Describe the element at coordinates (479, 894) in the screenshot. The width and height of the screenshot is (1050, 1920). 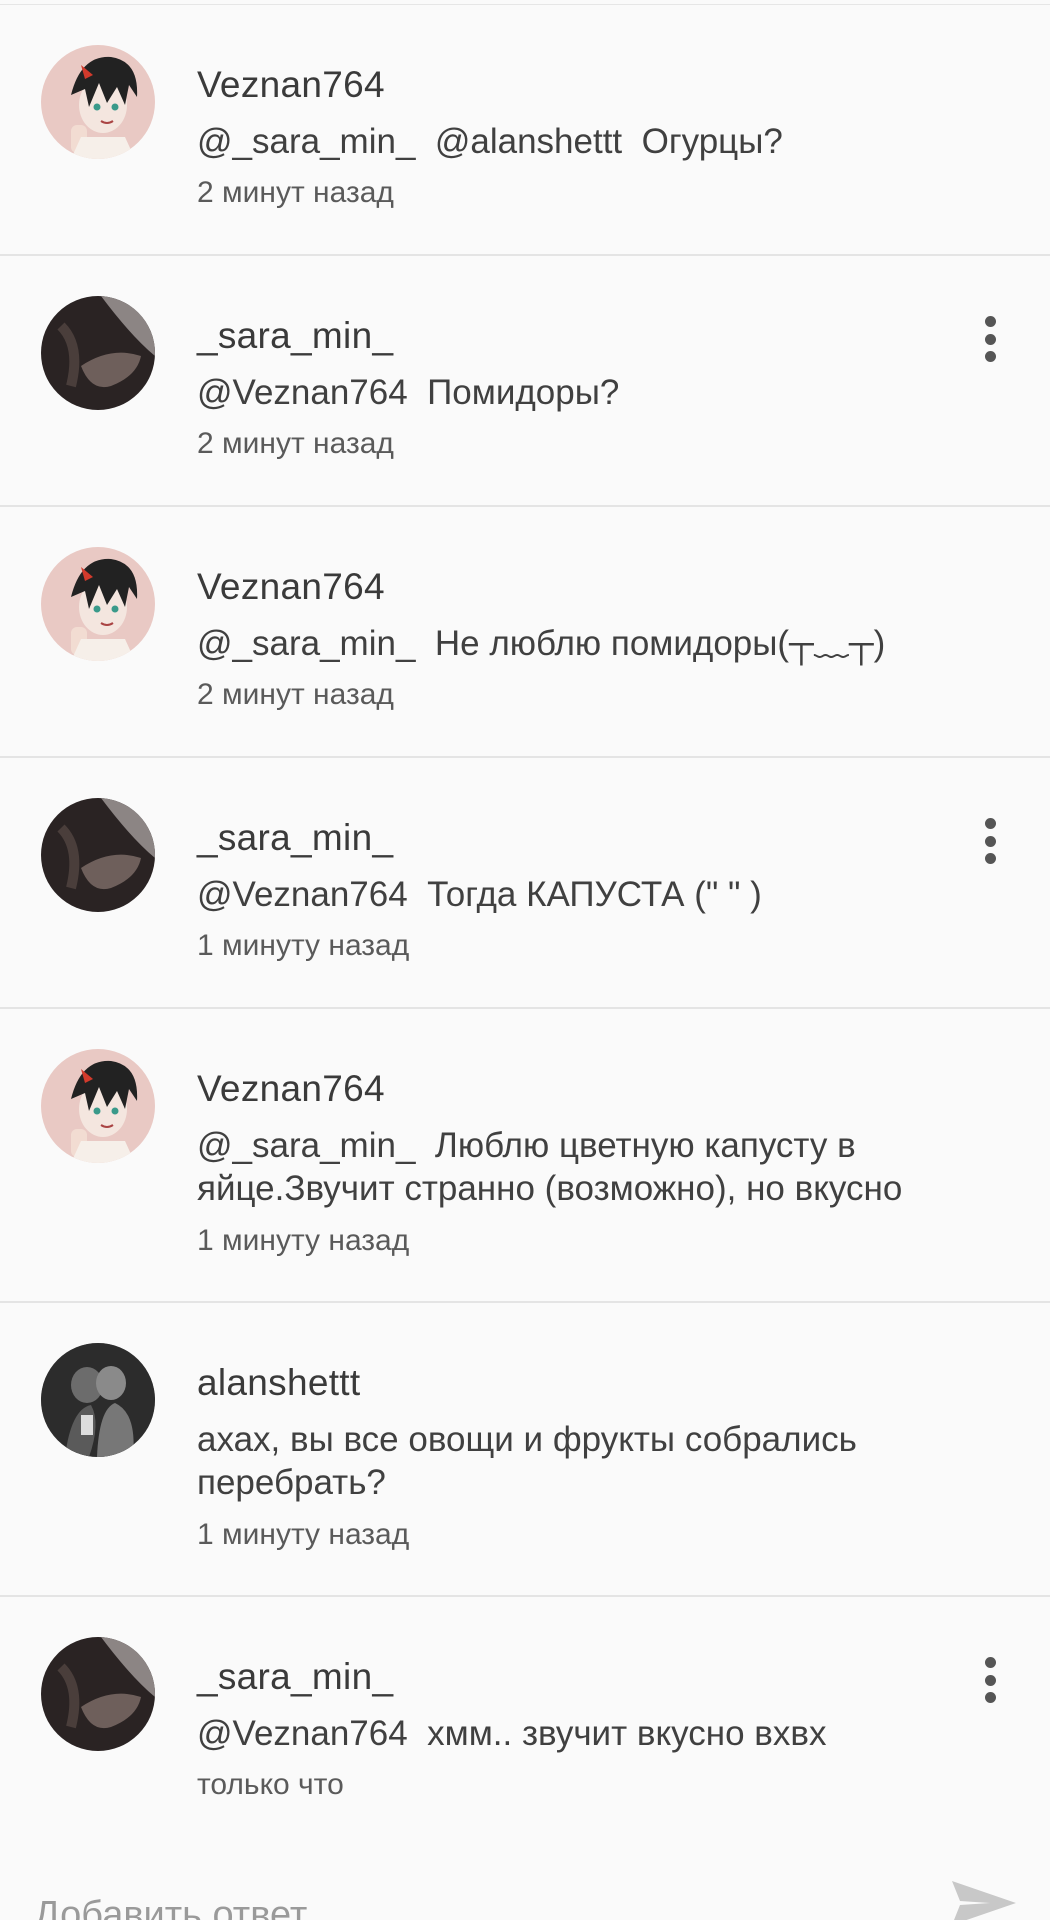
I see `comment-text: @Veznan764 Тогда КАПУСТА (" " )` at that location.